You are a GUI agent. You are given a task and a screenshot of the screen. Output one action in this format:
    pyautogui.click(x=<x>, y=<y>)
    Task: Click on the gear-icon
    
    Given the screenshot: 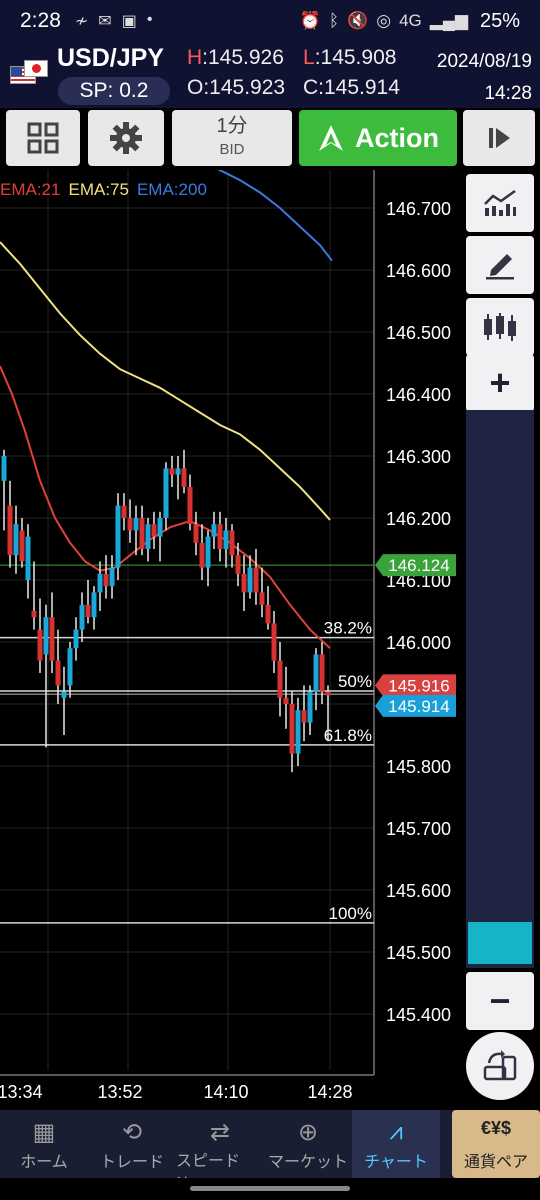 What is the action you would take?
    pyautogui.click(x=126, y=138)
    